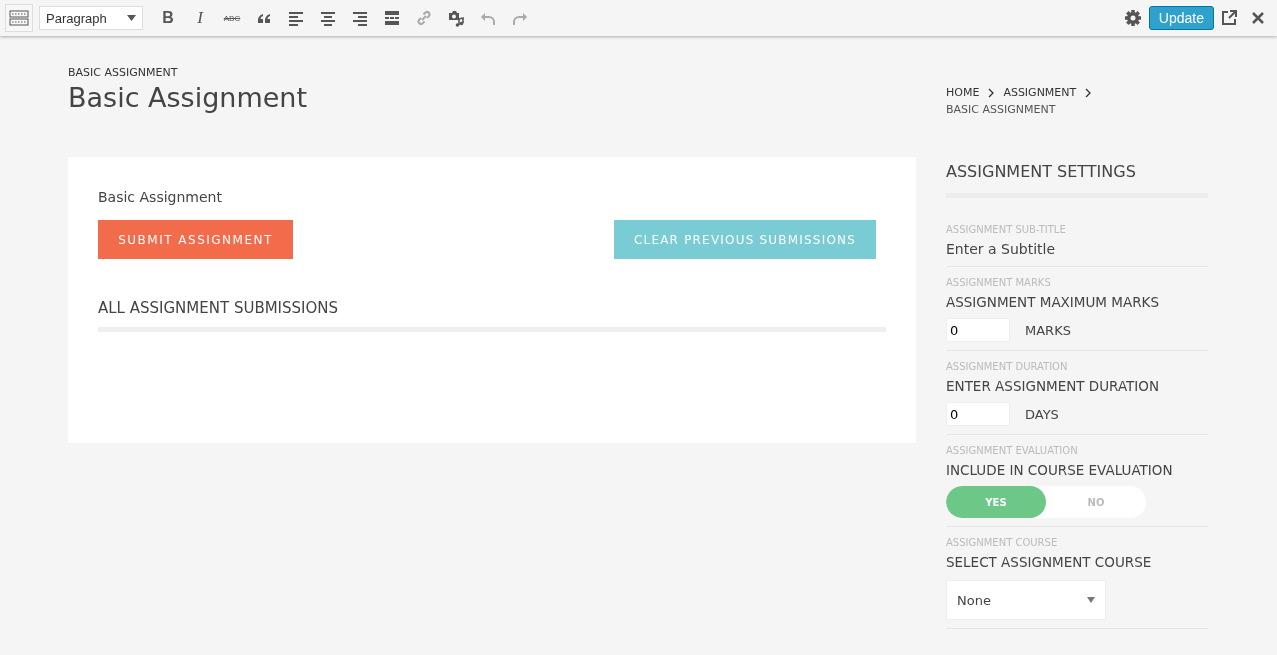 This screenshot has width=1277, height=655. I want to click on section-heading: ALL ASSIGNMENT SUBMISSIONS, so click(492, 315).